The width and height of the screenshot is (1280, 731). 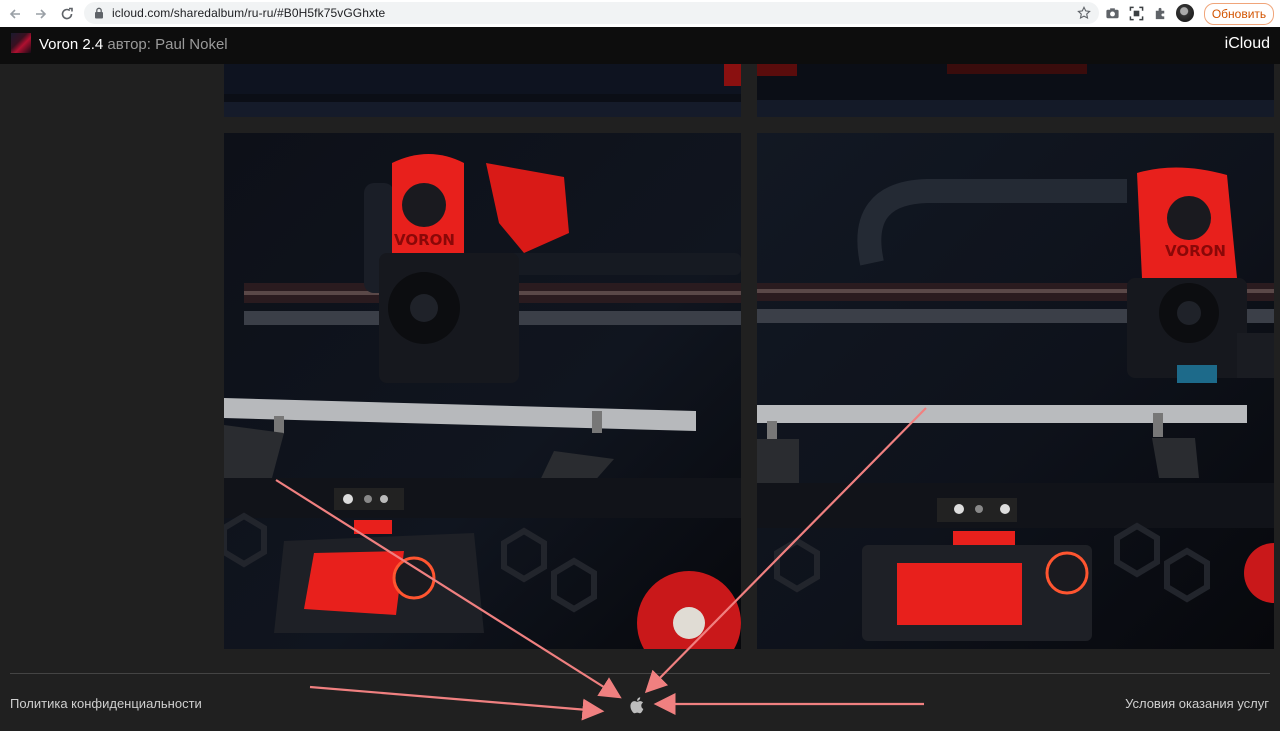 What do you see at coordinates (638, 705) in the screenshot?
I see `apple-logo-icon` at bounding box center [638, 705].